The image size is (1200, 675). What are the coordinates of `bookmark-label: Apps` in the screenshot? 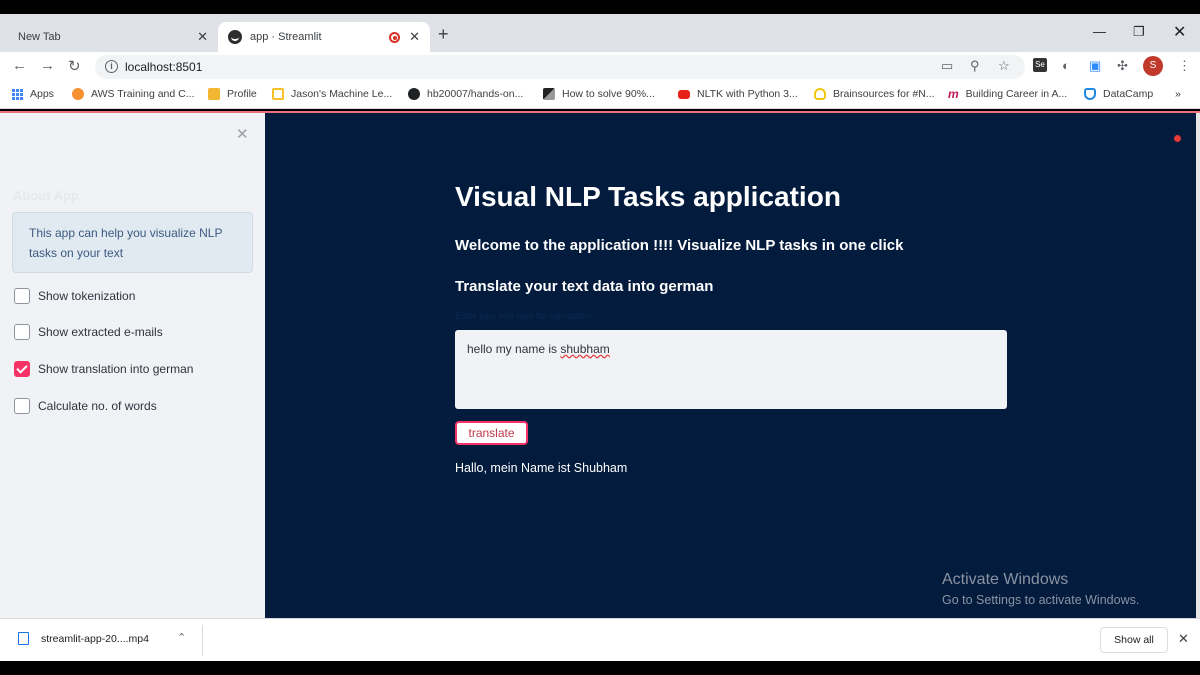 It's located at (42, 94).